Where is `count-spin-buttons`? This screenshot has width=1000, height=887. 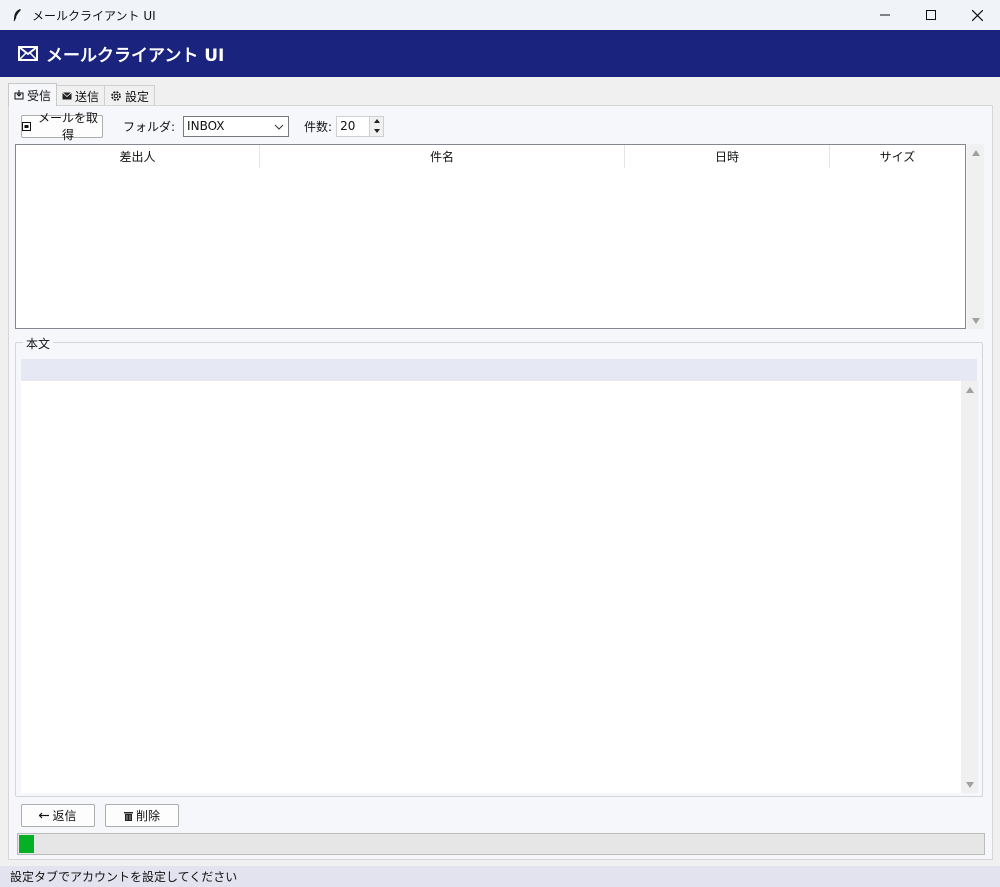 count-spin-buttons is located at coordinates (376, 126).